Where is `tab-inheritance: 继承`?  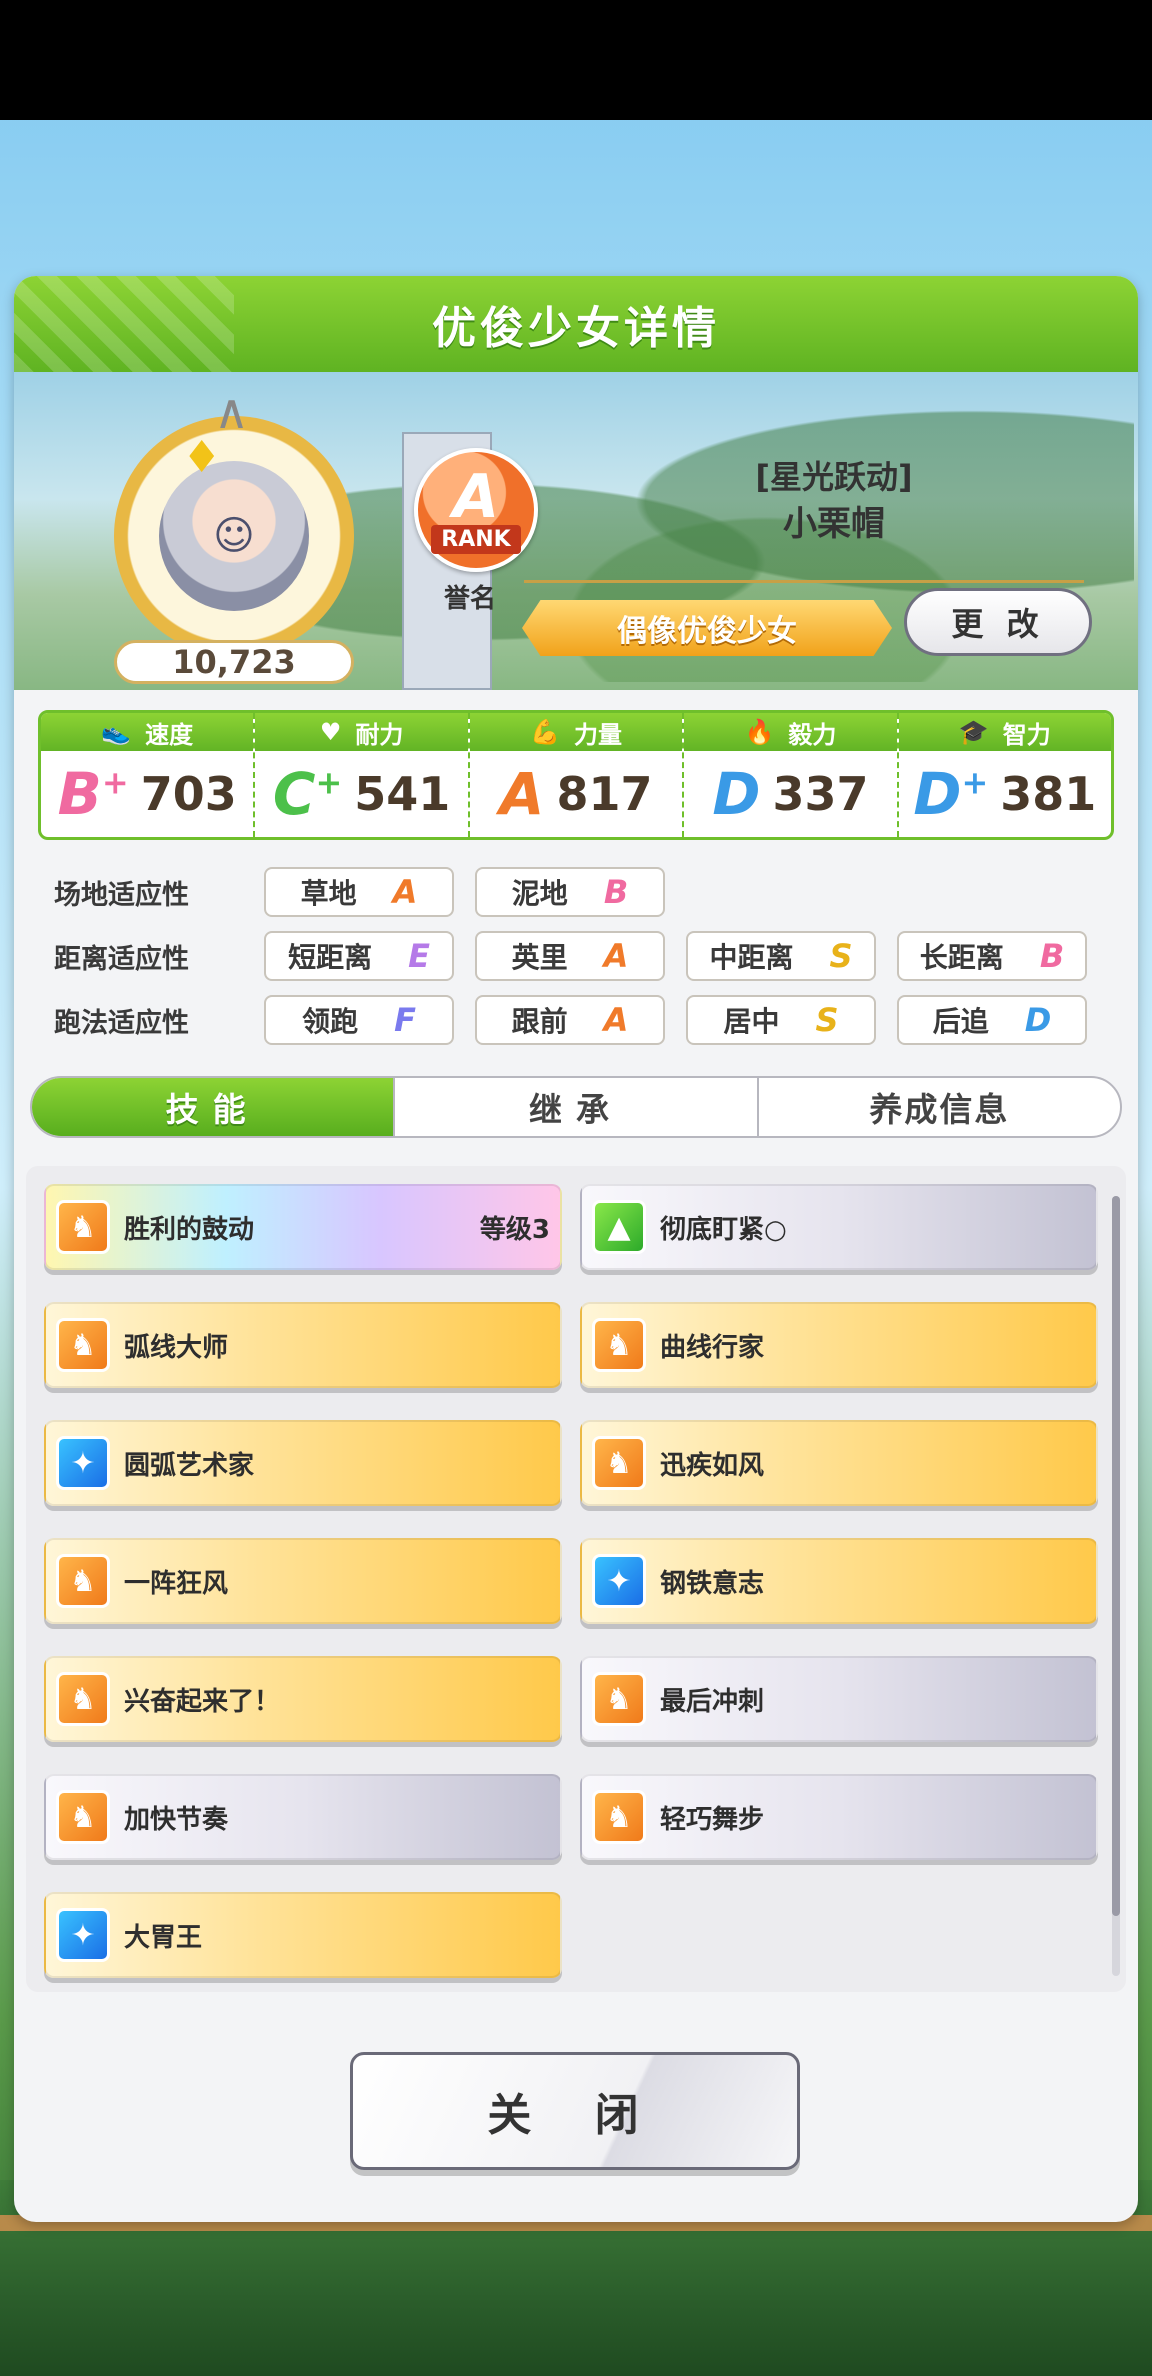
tab-inheritance: 继承 is located at coordinates (577, 1107).